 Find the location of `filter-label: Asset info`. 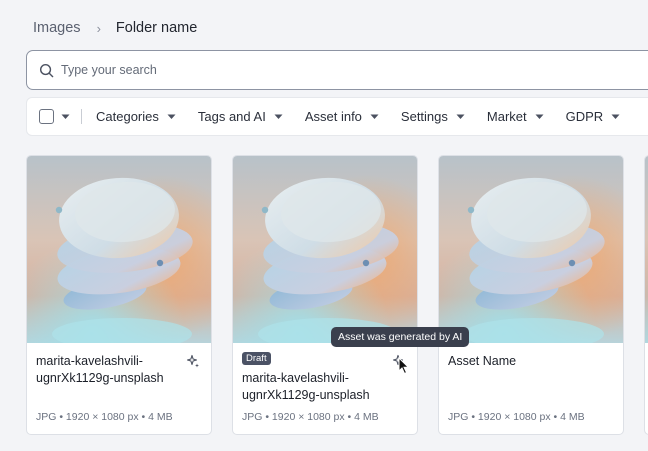

filter-label: Asset info is located at coordinates (333, 116).